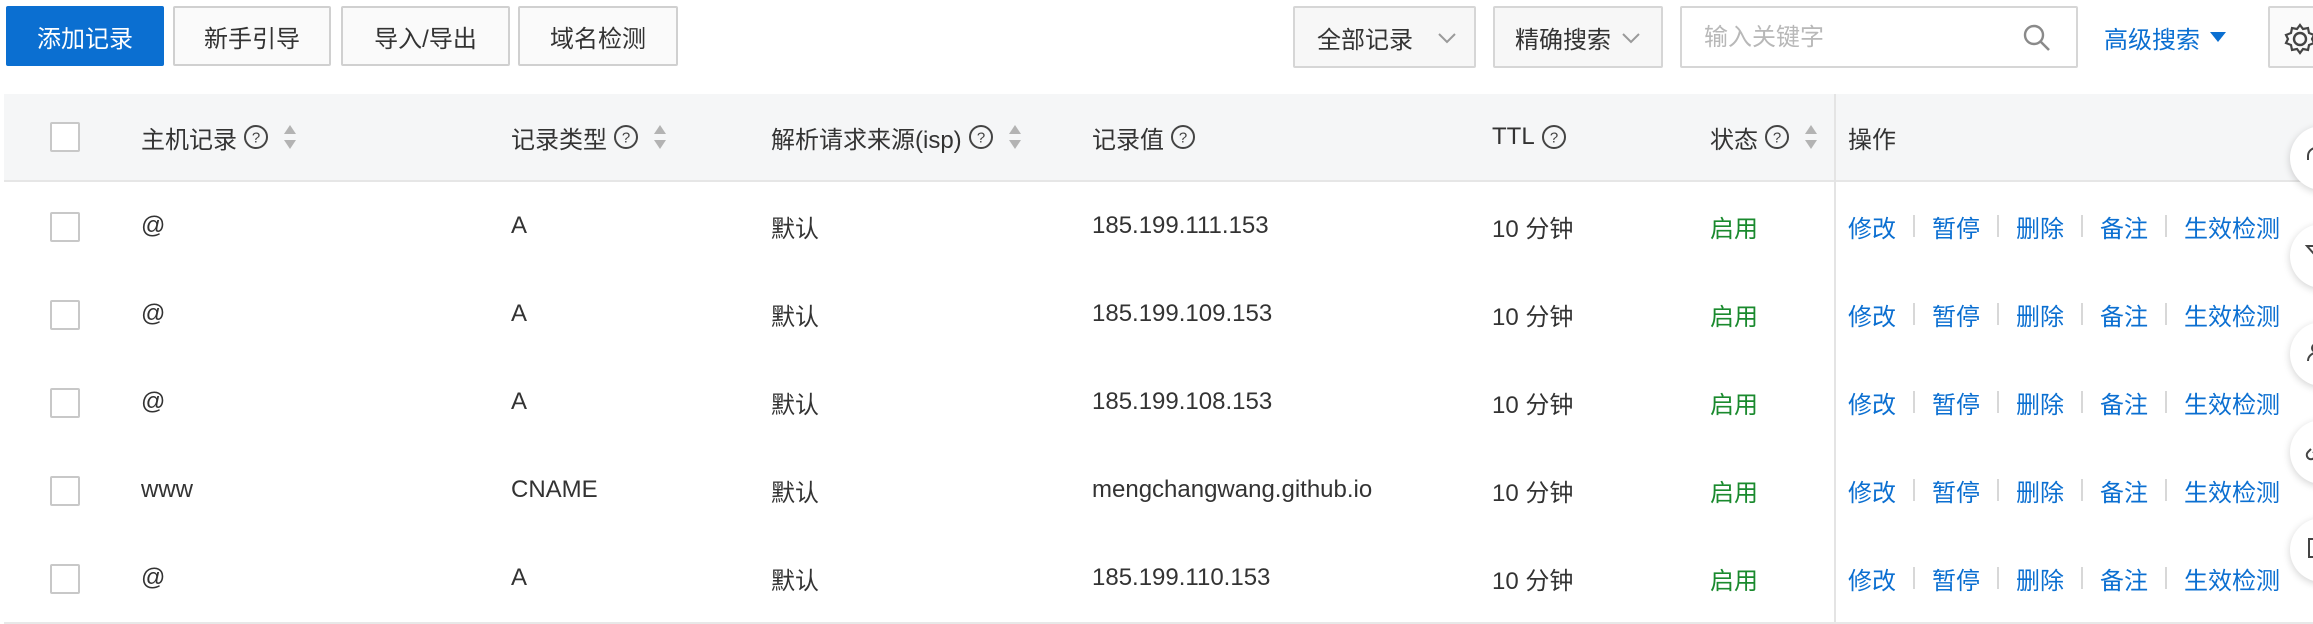 This screenshot has width=2313, height=624. What do you see at coordinates (590, 137) in the screenshot?
I see `column-header-type: 记录类型 ?` at bounding box center [590, 137].